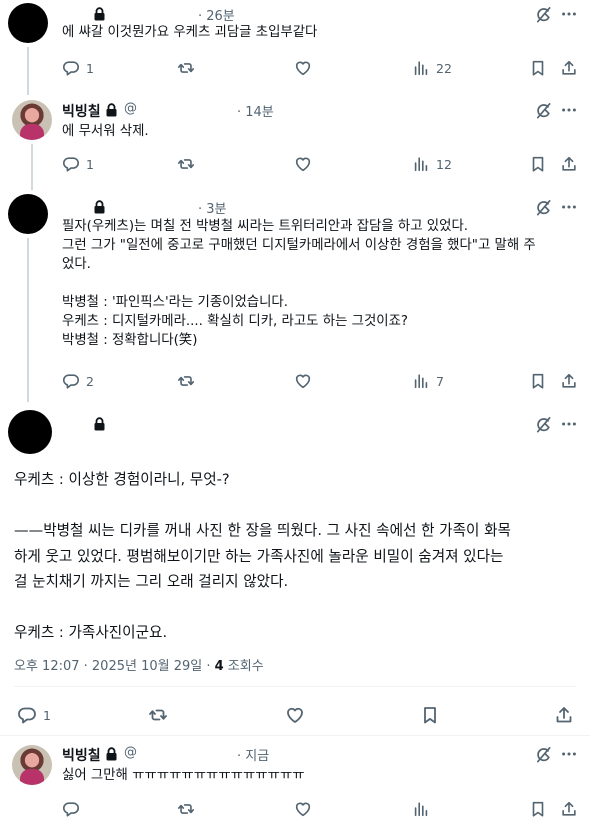 The width and height of the screenshot is (590, 828). What do you see at coordinates (243, 666) in the screenshot?
I see `views-label: 조회수` at bounding box center [243, 666].